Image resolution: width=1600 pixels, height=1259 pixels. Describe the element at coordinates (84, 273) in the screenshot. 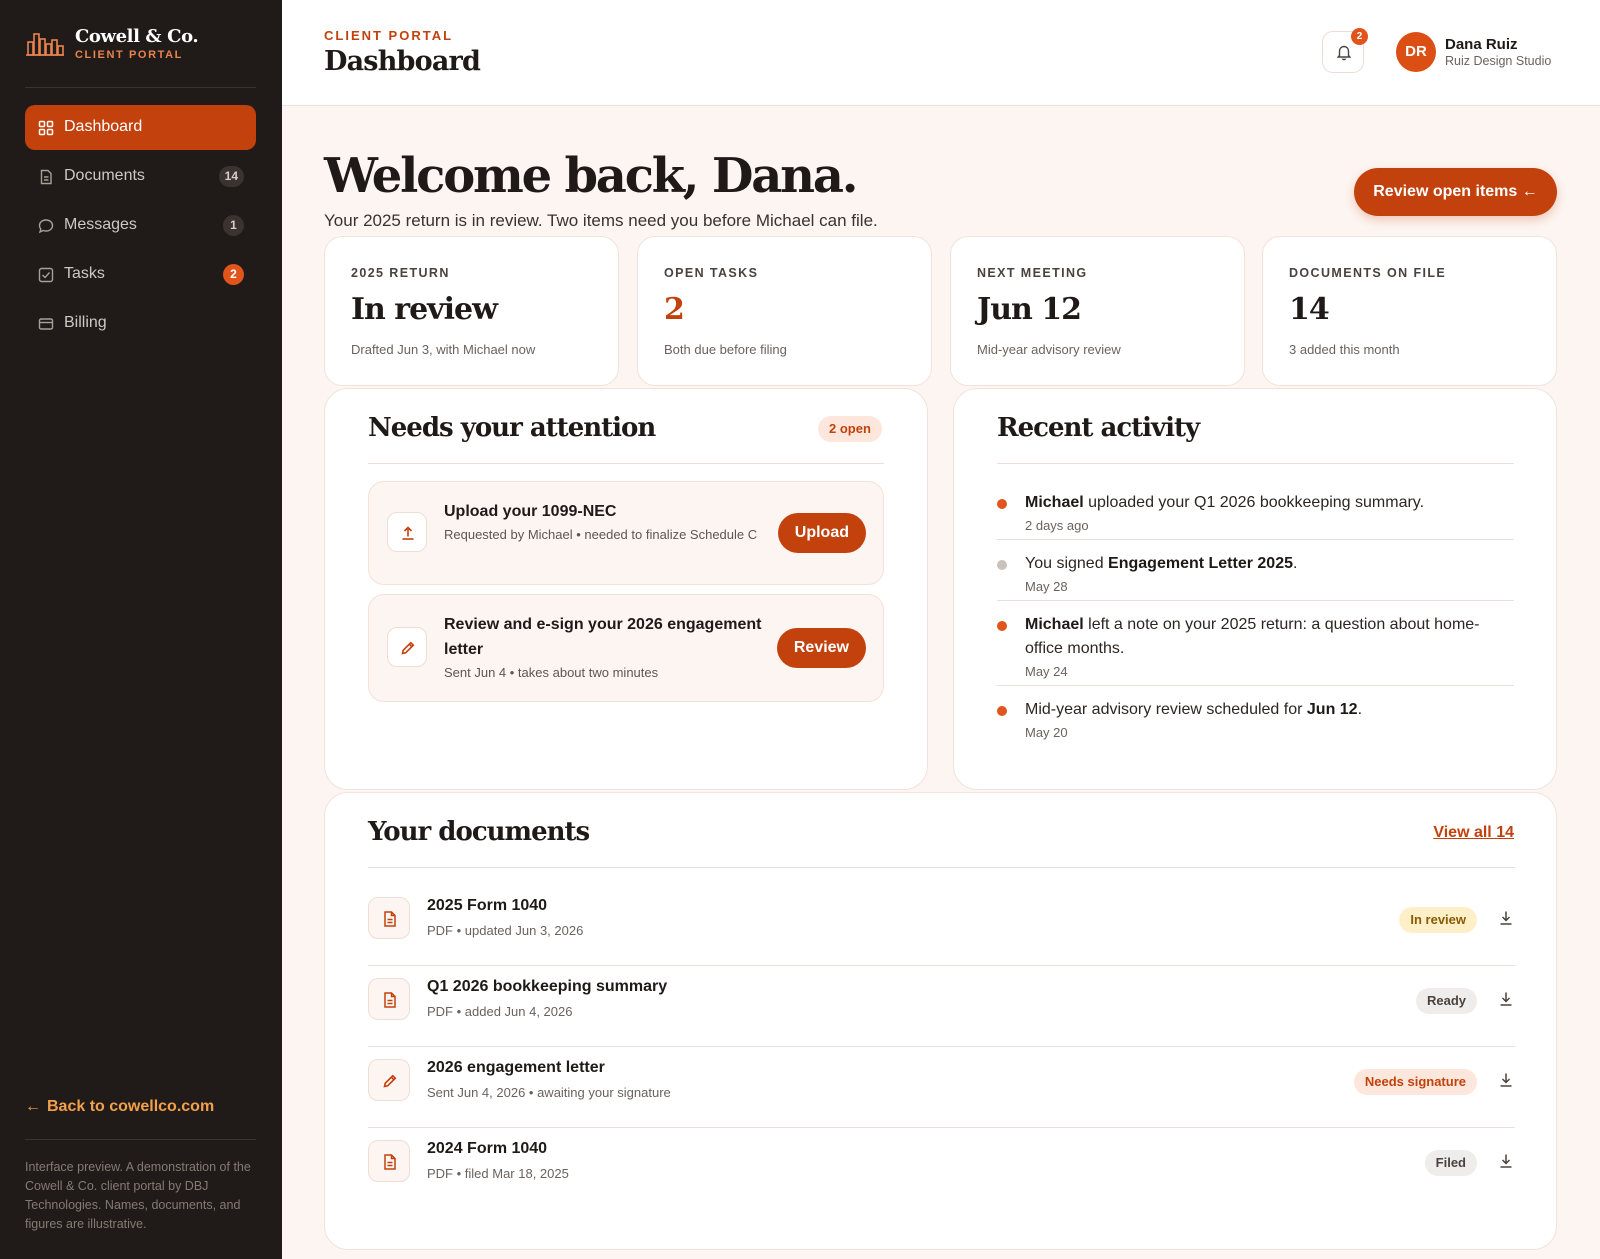

I see `sidebar-item-label: Tasks` at that location.